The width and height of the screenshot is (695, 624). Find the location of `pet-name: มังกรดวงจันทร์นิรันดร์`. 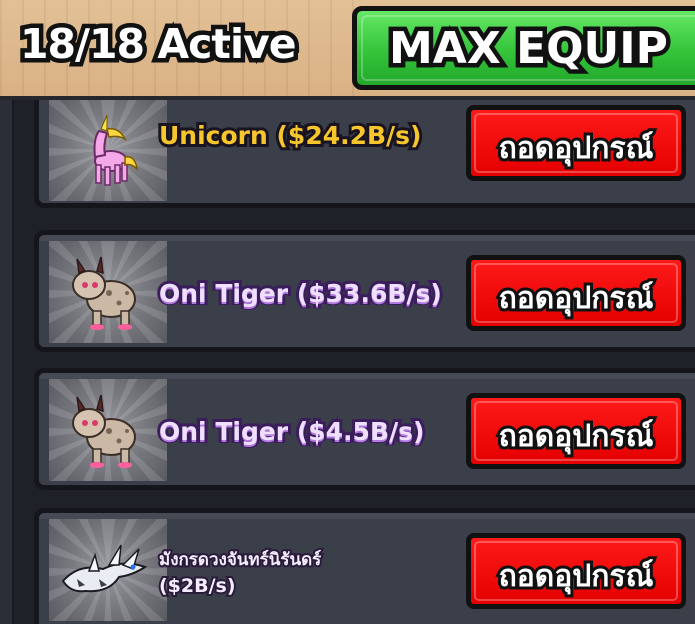

pet-name: มังกรดวงจันทร์นิรันดร์ is located at coordinates (240, 560).